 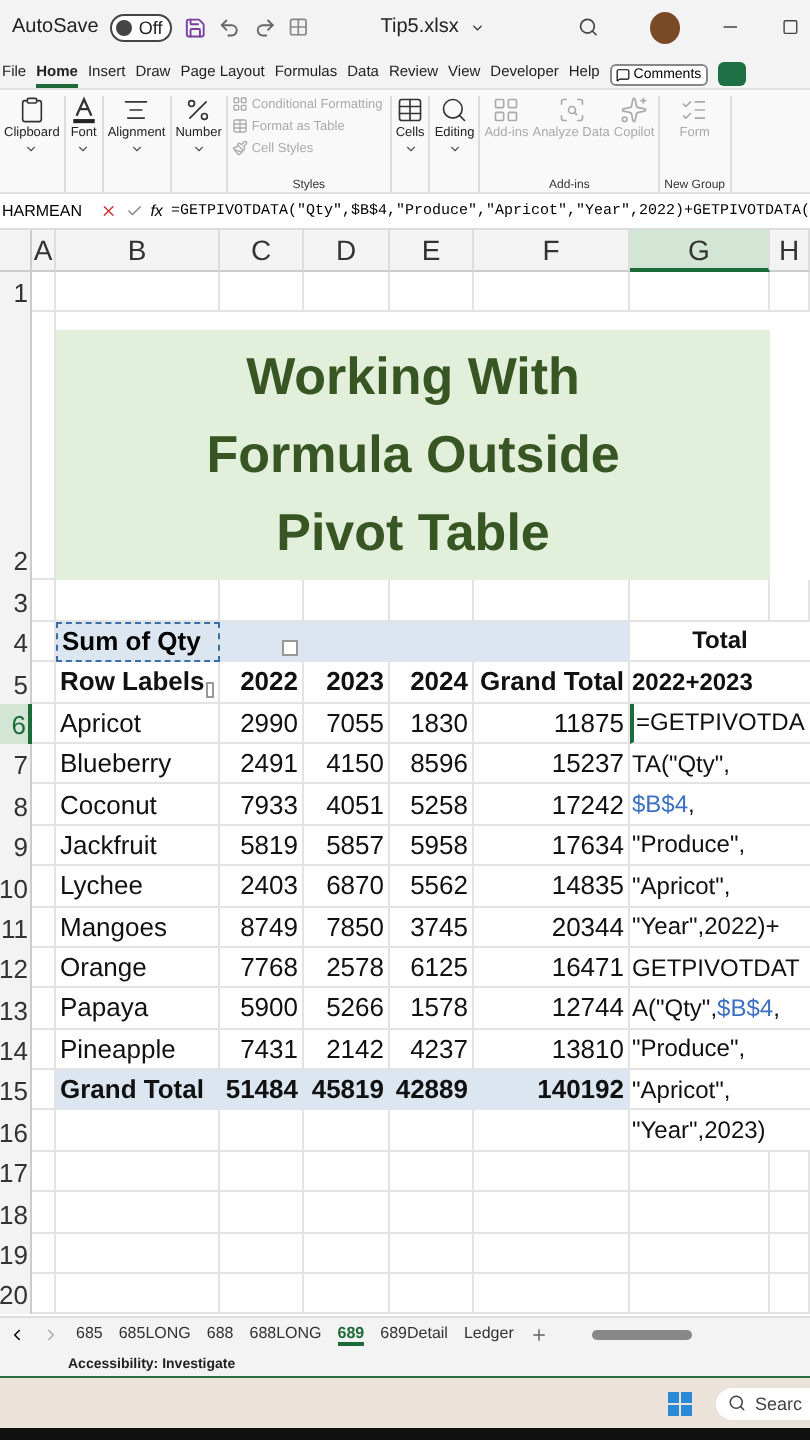 What do you see at coordinates (731, 74) in the screenshot?
I see `share-button` at bounding box center [731, 74].